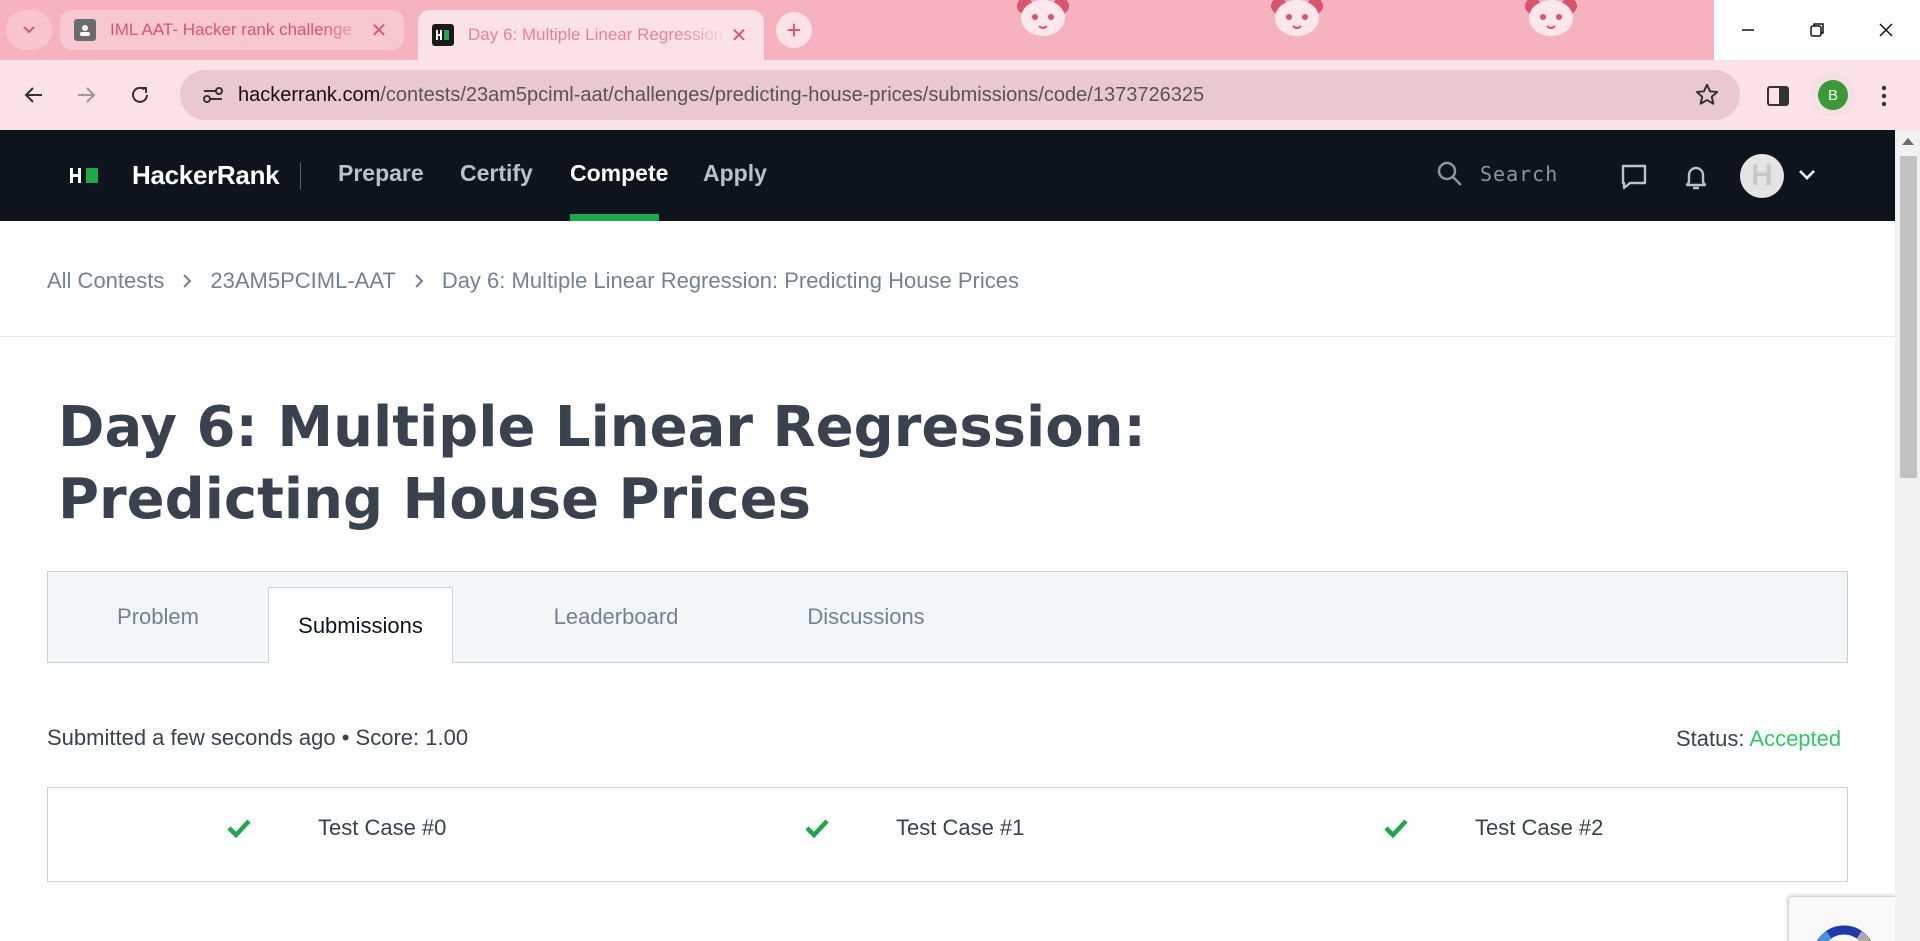  Describe the element at coordinates (596, 34) in the screenshot. I see `tab-title: Day 6: Multiple Linear Regression` at that location.